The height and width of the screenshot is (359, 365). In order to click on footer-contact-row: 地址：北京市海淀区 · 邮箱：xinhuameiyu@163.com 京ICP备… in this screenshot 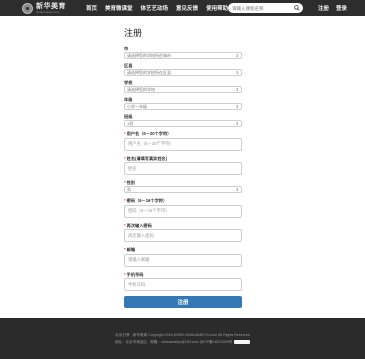, I will do `click(182, 342)`.